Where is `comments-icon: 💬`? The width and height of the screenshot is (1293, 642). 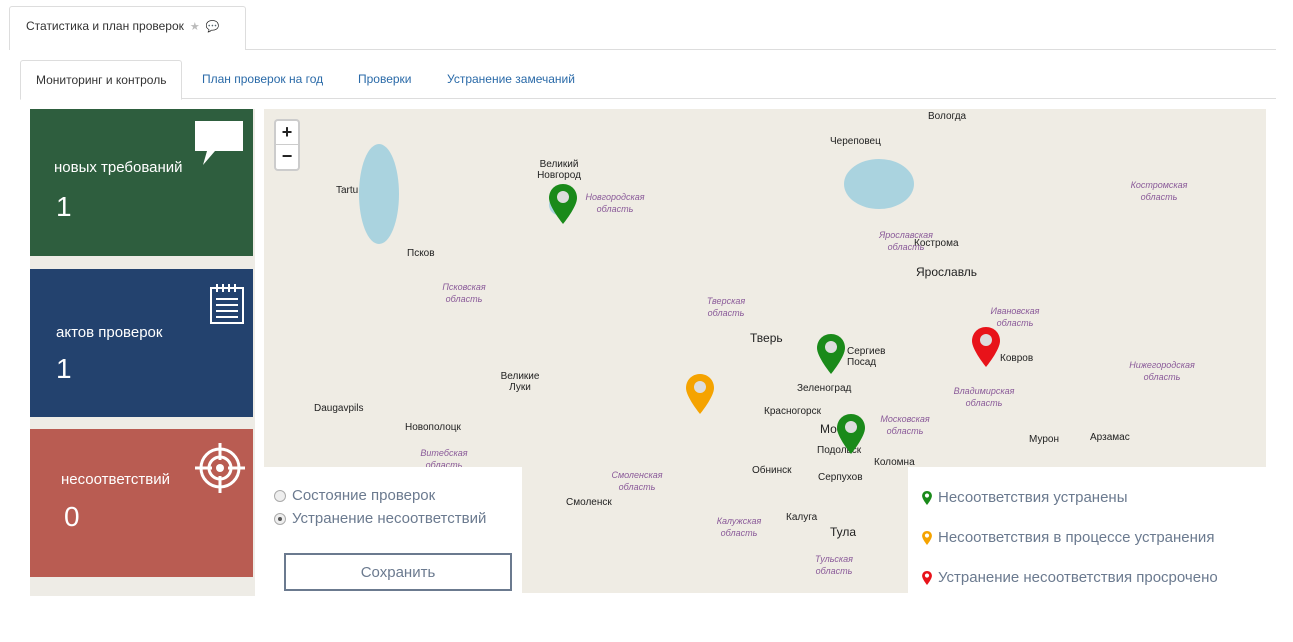
comments-icon: 💬 is located at coordinates (213, 27).